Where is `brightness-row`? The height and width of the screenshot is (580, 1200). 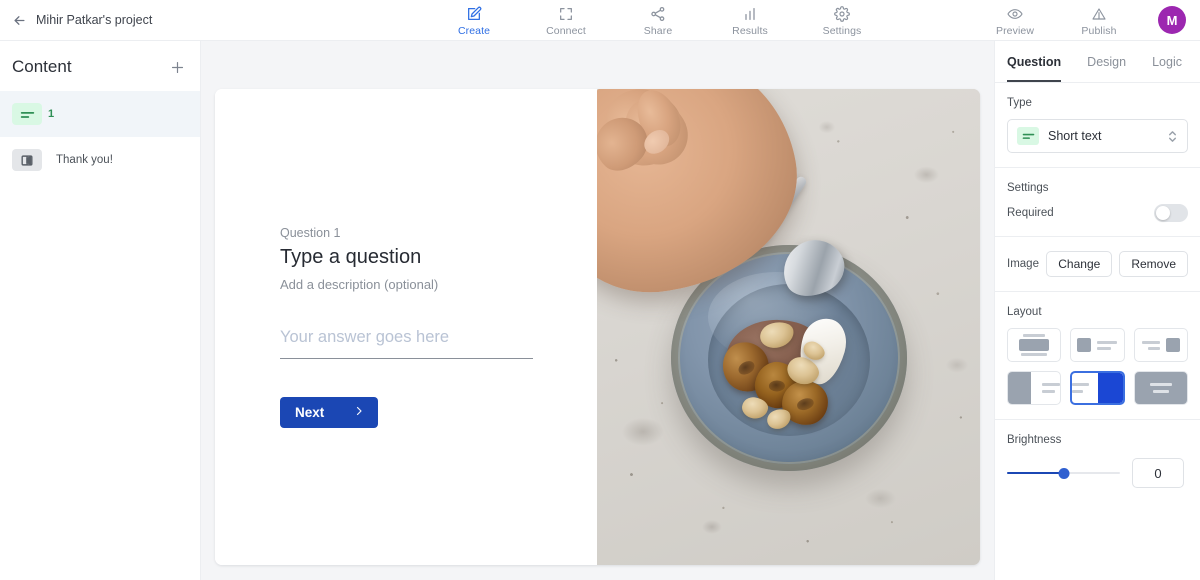
brightness-row is located at coordinates (1097, 473).